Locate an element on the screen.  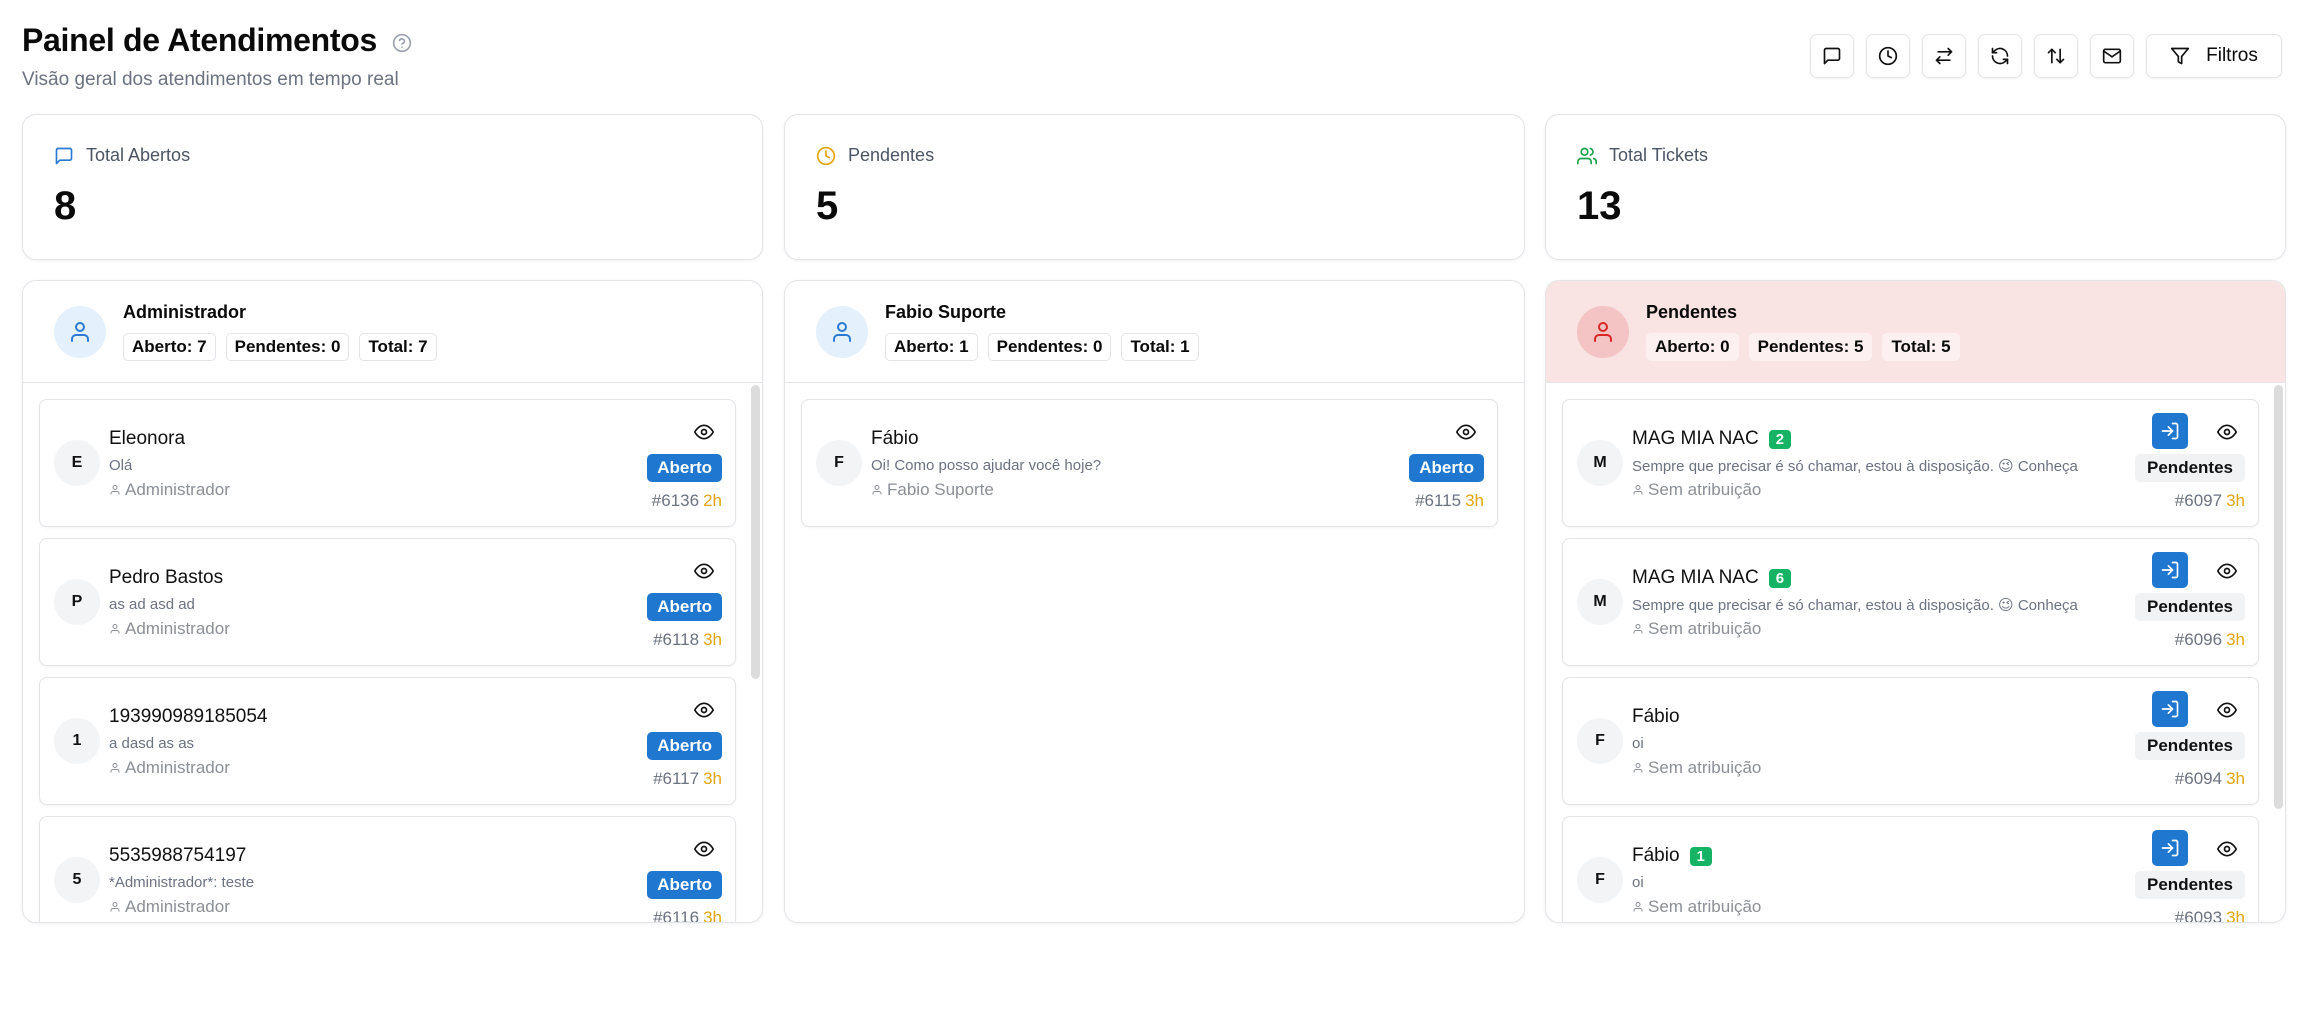
column-title: Administrador is located at coordinates (185, 312).